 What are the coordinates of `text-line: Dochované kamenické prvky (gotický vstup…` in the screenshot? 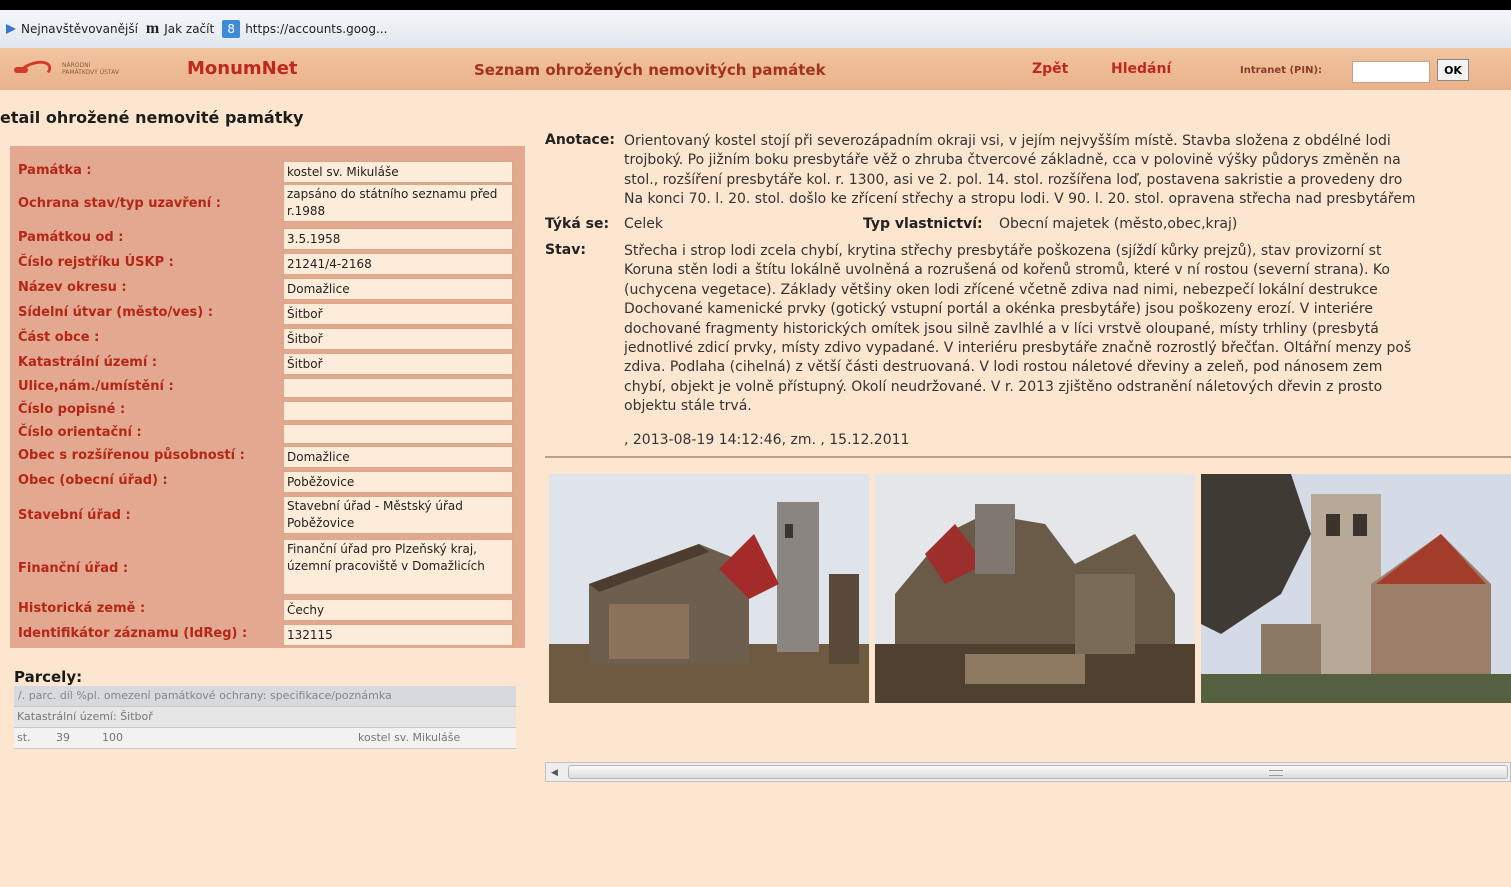 It's located at (998, 309).